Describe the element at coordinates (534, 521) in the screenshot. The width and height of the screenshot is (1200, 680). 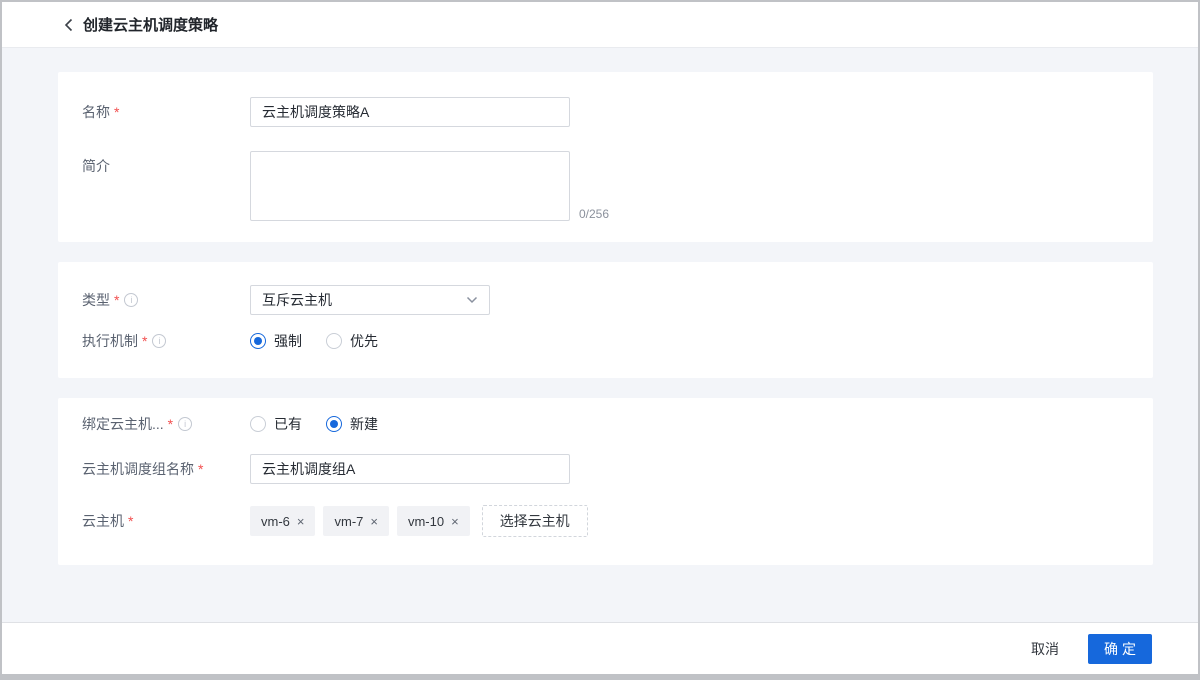
I see `select-vms-button: 选择云主机` at that location.